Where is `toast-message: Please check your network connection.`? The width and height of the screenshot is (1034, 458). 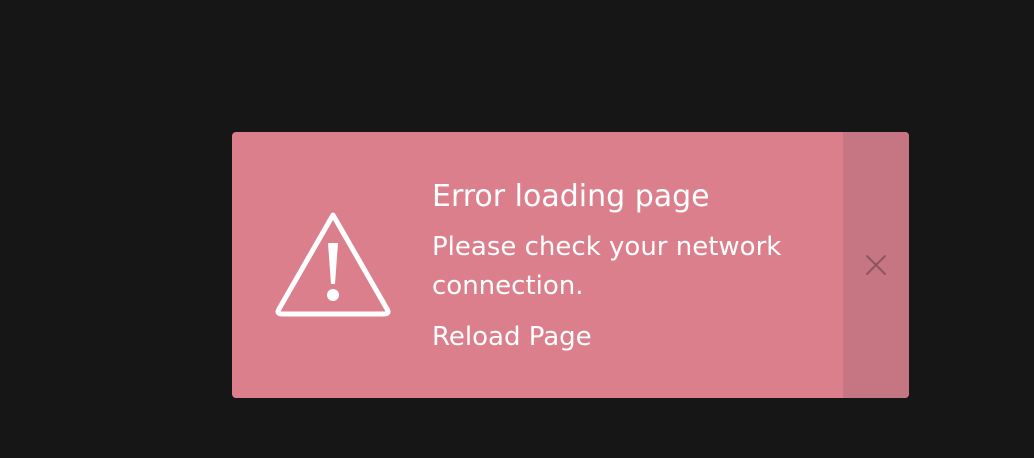
toast-message: Please check your network connection. is located at coordinates (607, 266).